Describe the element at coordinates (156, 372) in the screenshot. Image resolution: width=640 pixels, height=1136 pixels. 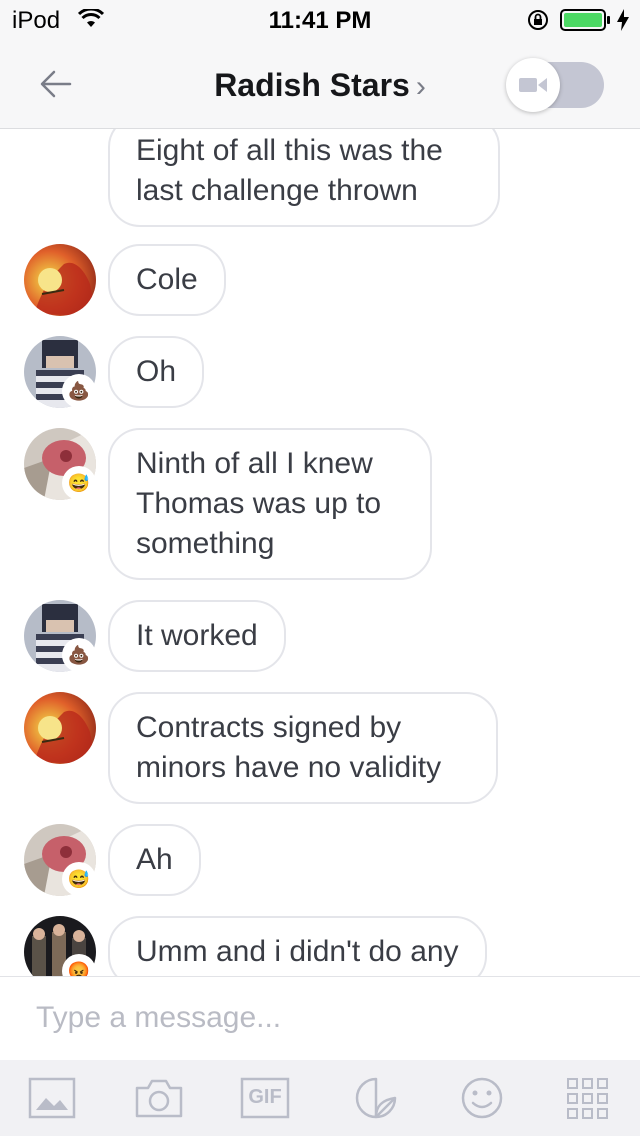
I see `message-bubble: Oh` at that location.